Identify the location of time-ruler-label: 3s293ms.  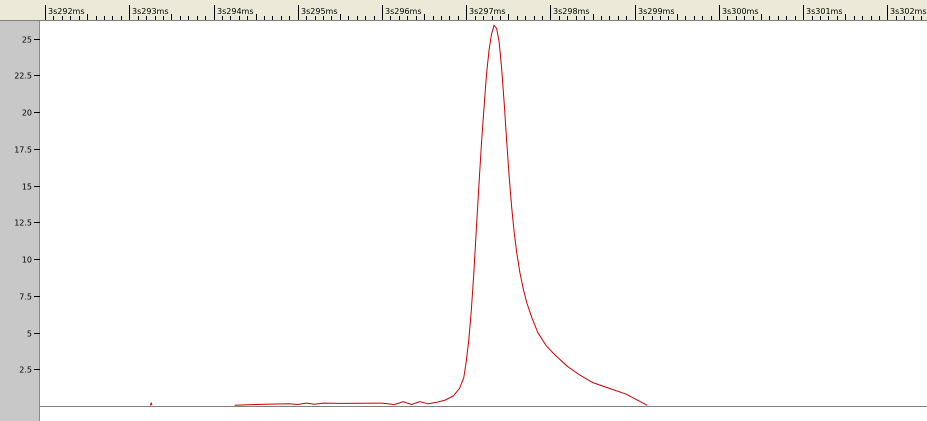
(150, 11).